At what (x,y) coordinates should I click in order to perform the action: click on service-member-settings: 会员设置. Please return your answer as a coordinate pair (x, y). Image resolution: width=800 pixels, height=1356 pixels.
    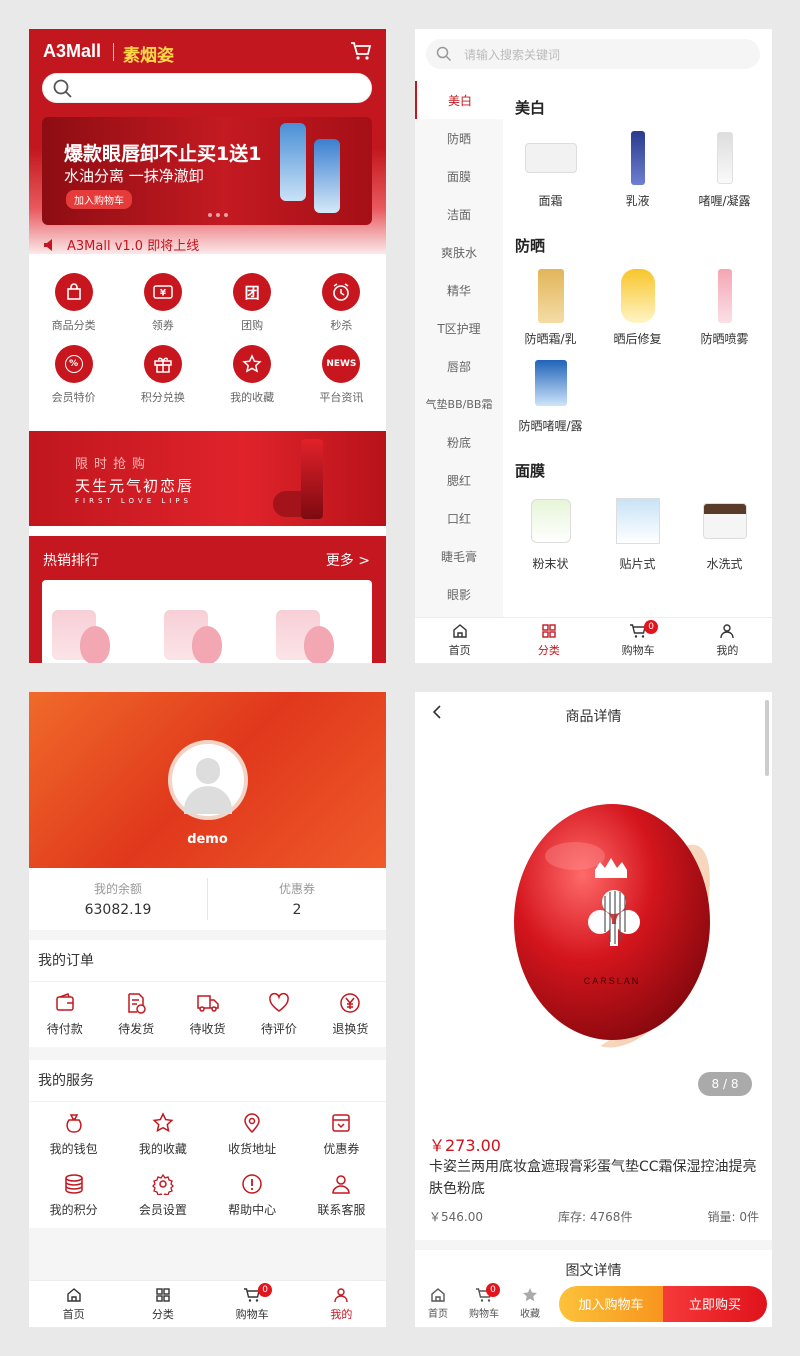
    Looking at the image, I should click on (162, 1195).